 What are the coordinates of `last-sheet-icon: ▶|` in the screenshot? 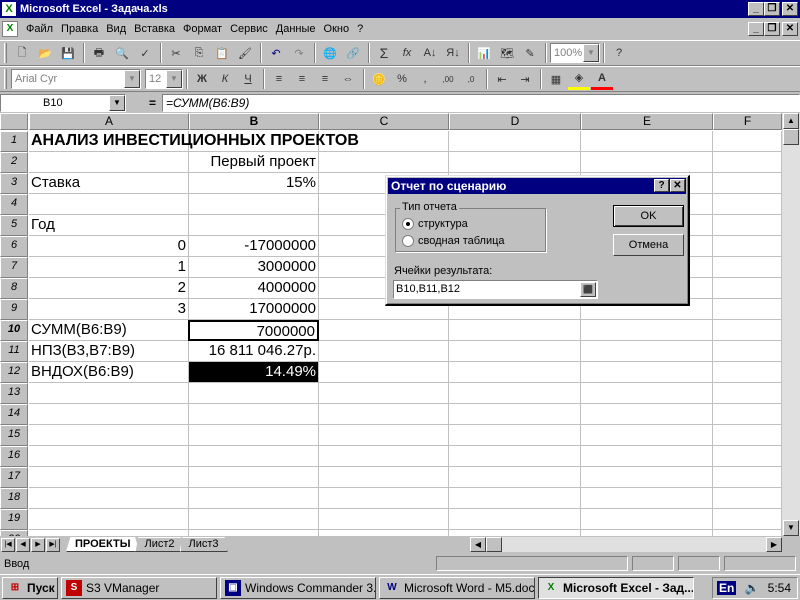 It's located at (53, 544).